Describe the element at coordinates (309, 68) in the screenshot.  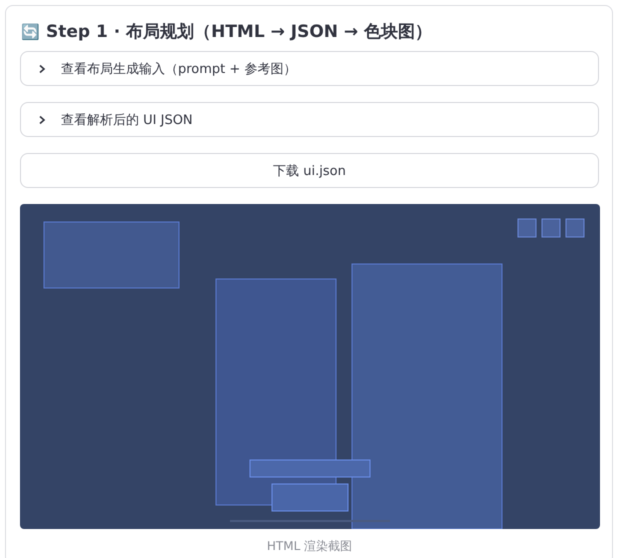
I see `expander: 查看布局生成输入（prompt + 参考图）` at that location.